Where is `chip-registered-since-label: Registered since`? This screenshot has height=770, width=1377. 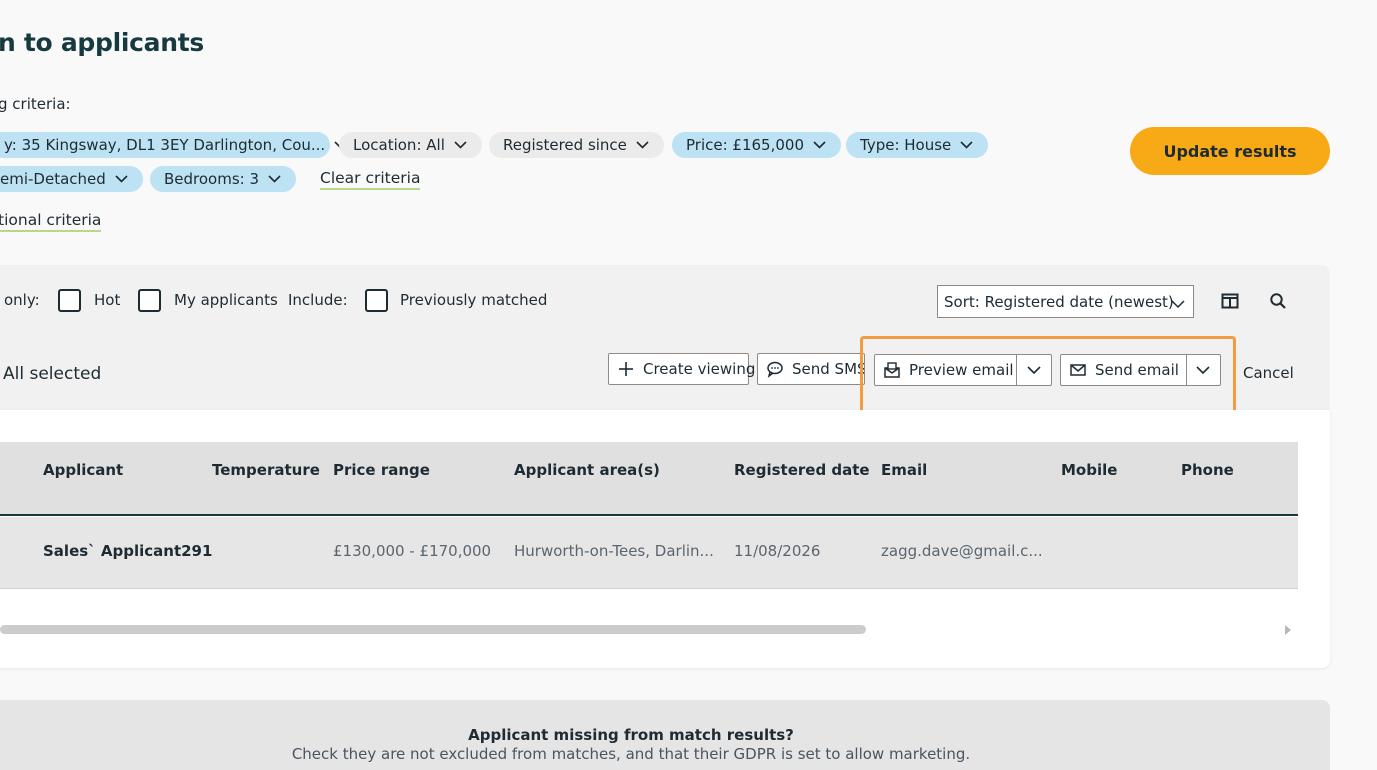
chip-registered-since-label: Registered since is located at coordinates (565, 145).